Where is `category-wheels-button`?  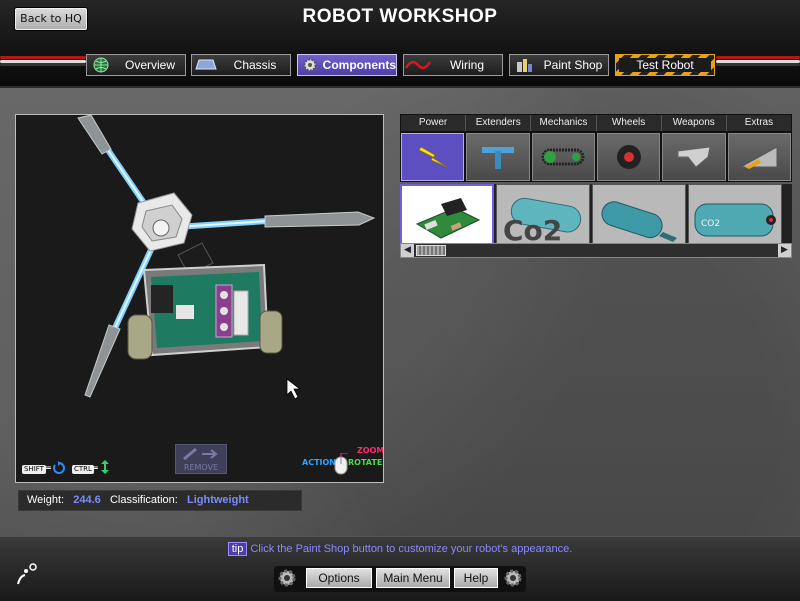 category-wheels-button is located at coordinates (628, 157).